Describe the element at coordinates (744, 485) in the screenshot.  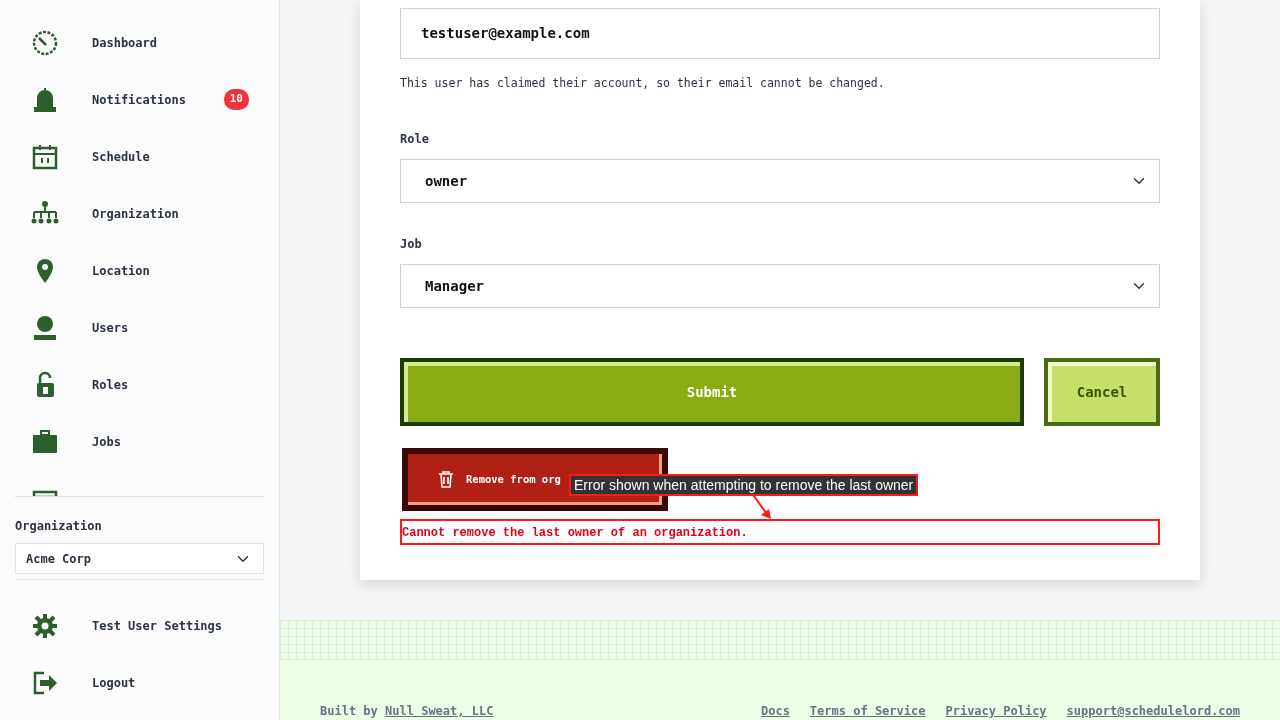
I see `annotation-tooltip: Error shown when attempting to remove the last owner` at that location.